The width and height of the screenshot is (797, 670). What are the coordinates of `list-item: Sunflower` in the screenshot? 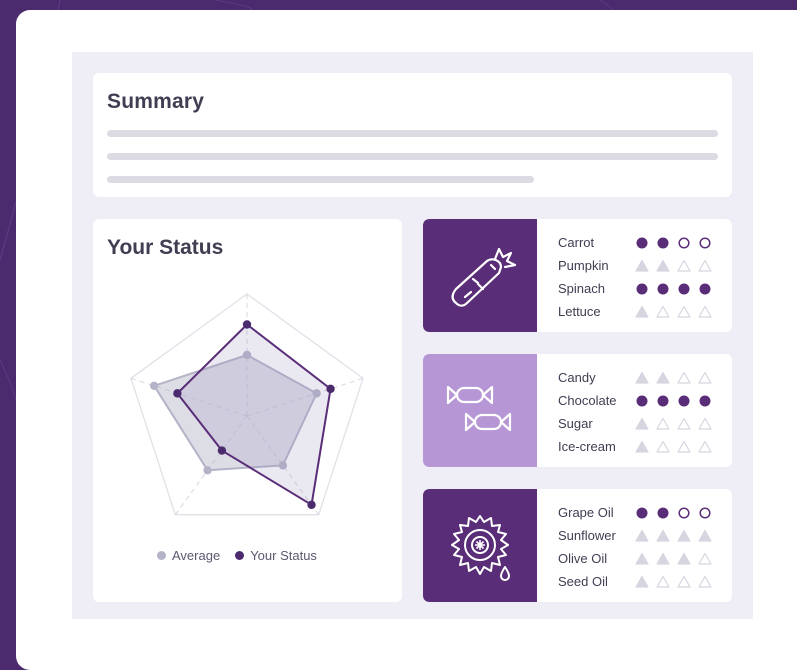 It's located at (643, 535).